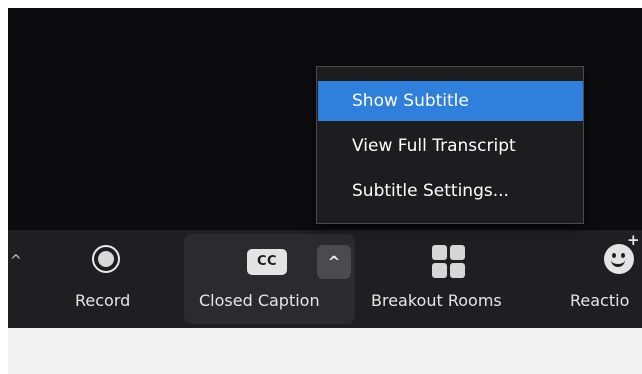  I want to click on chevron-up-icon: ^, so click(334, 262).